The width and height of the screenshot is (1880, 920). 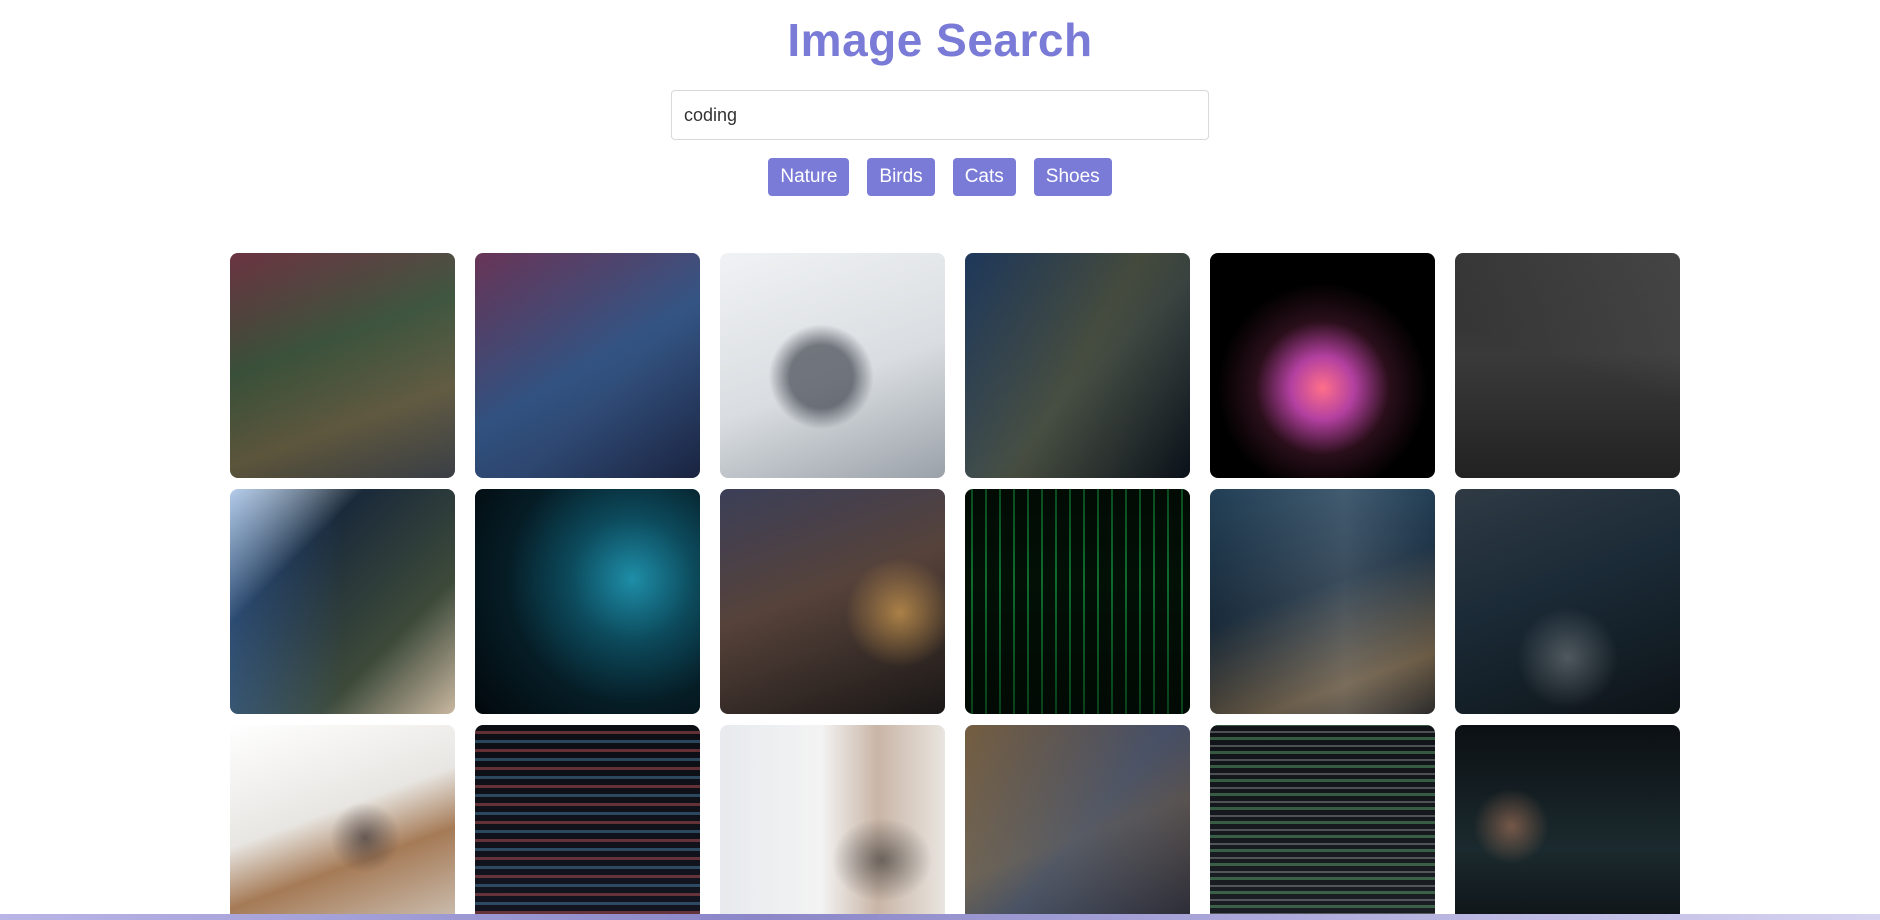 I want to click on search-bar, so click(x=940, y=115).